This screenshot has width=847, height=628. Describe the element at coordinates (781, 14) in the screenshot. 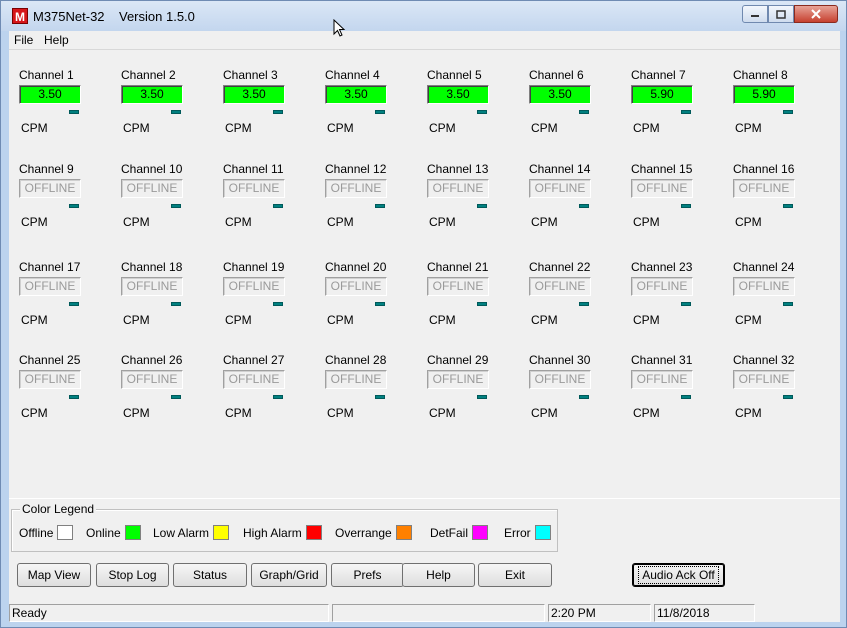

I see `maximize-button` at that location.